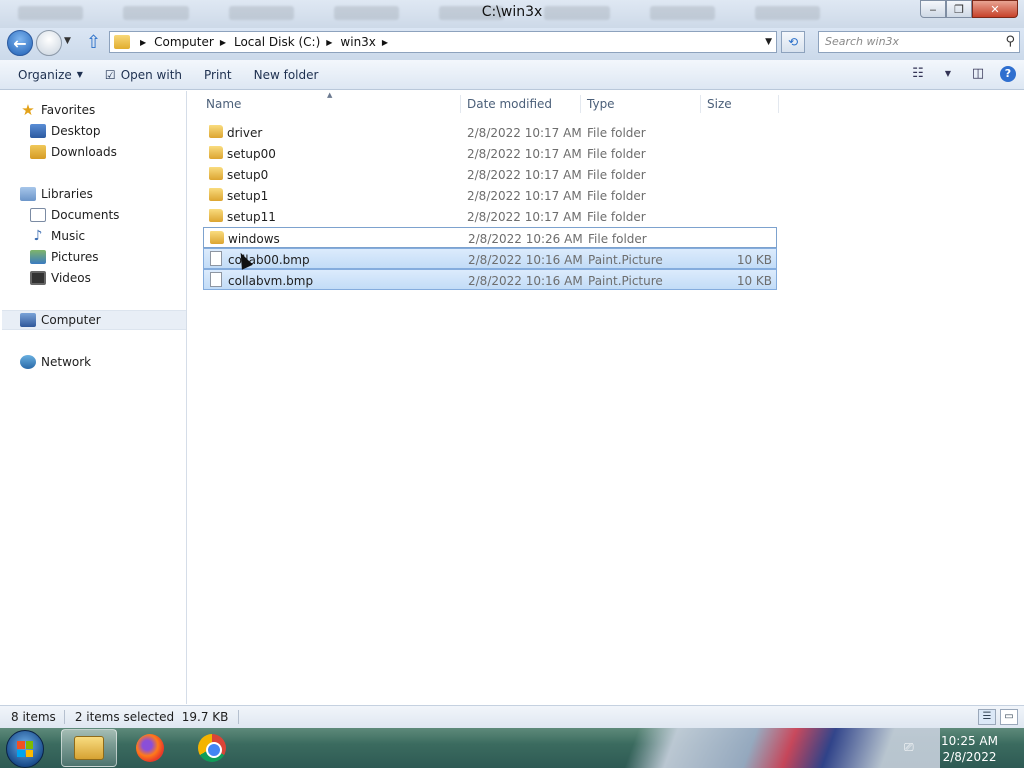 This screenshot has height=768, width=1024. What do you see at coordinates (71, 278) in the screenshot?
I see `nav-videos-label: Videos` at bounding box center [71, 278].